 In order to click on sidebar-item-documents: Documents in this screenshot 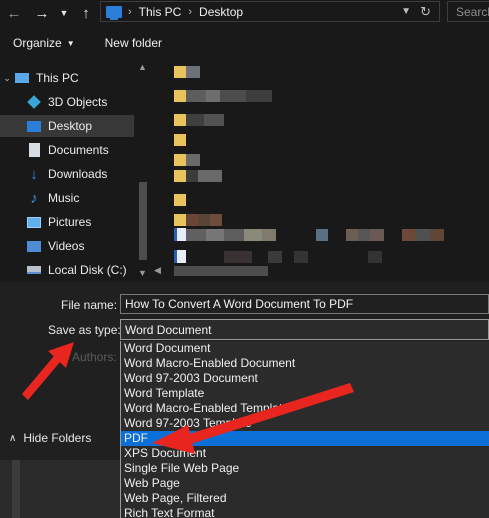, I will do `click(67, 150)`.